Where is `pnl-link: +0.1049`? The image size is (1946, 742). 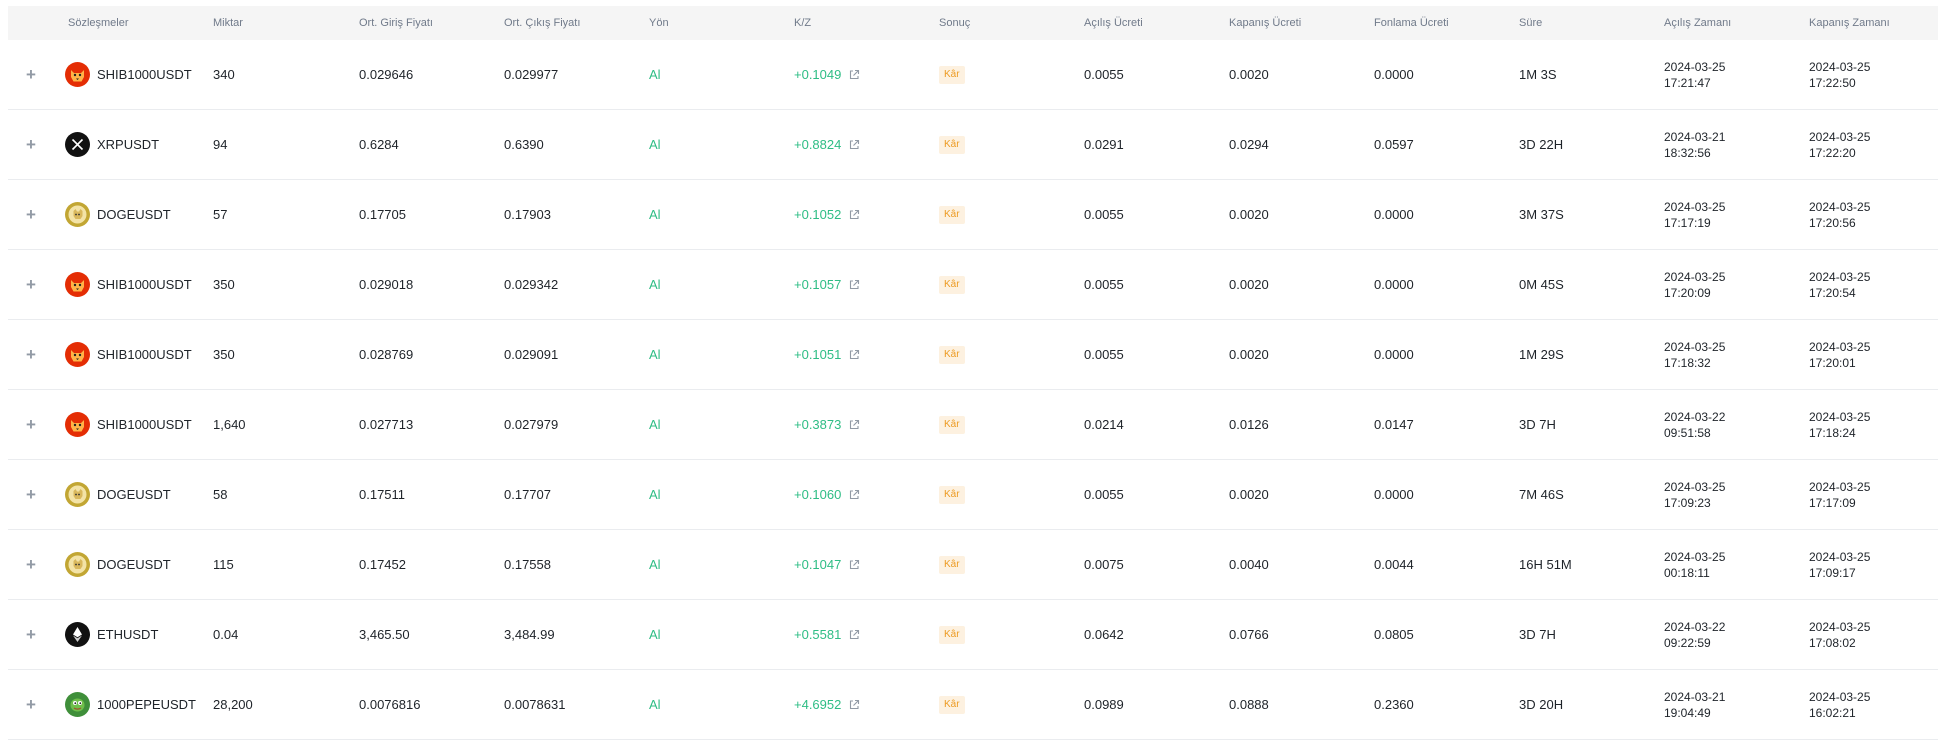 pnl-link: +0.1049 is located at coordinates (827, 74).